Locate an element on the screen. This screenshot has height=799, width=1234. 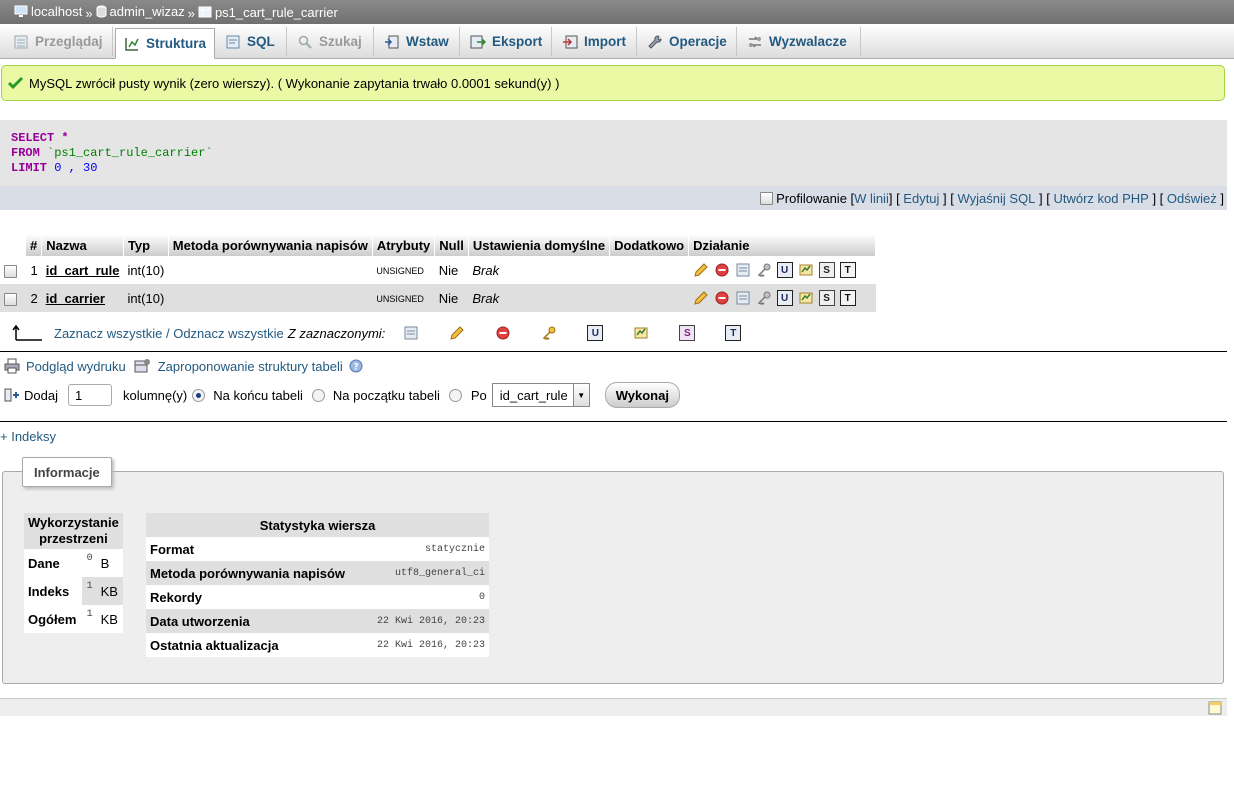
field-name: id_cart_rule is located at coordinates (83, 270).